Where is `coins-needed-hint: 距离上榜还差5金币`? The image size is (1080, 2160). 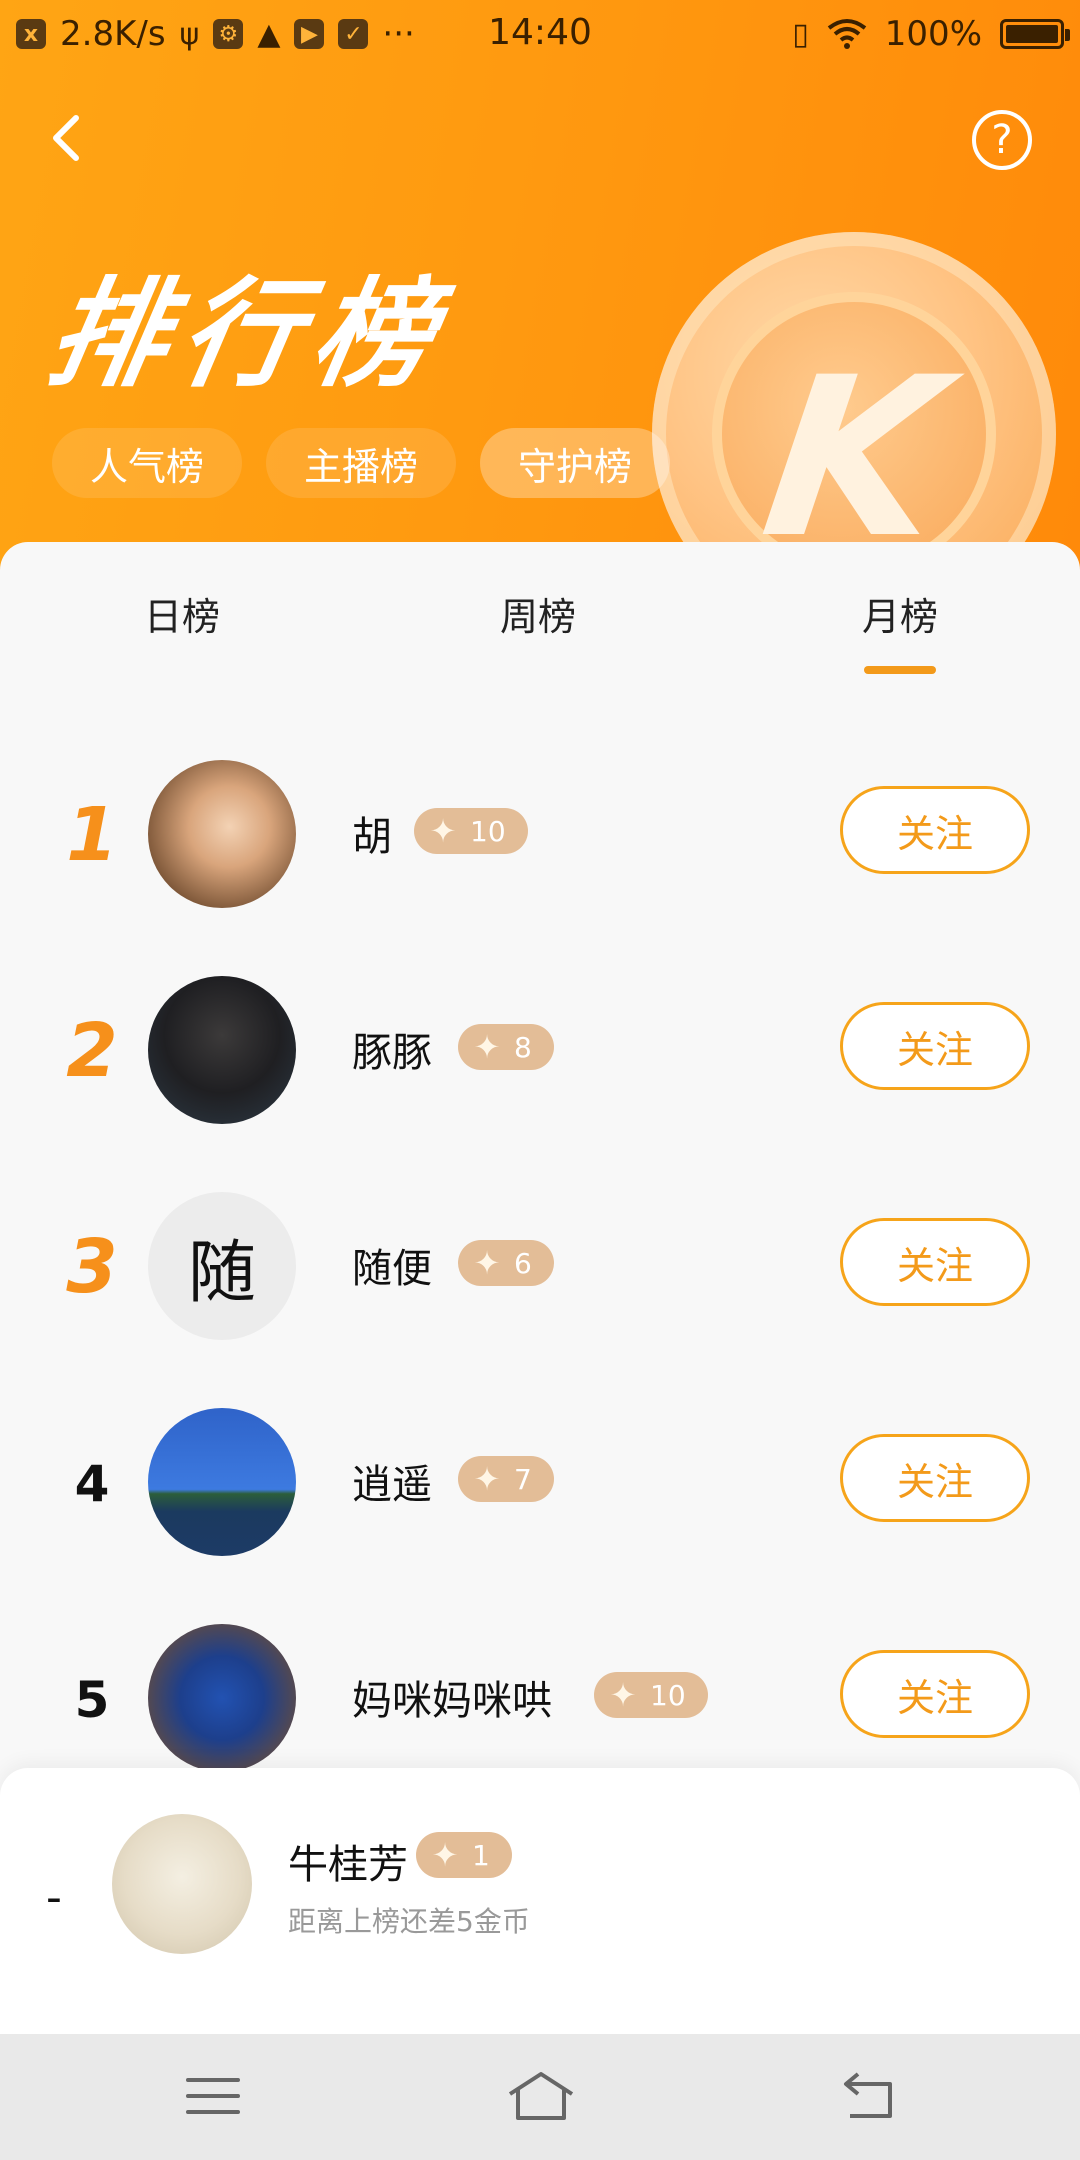
coins-needed-hint: 距离上榜还差5金币 is located at coordinates (409, 1921).